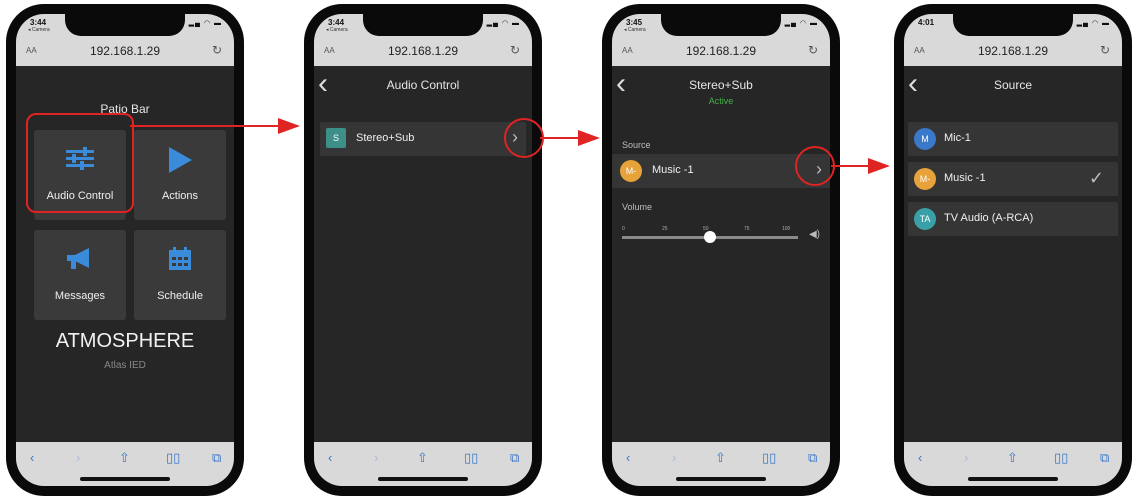 This screenshot has height=501, width=1140. What do you see at coordinates (125, 365) in the screenshot?
I see `atlas-ied-logo: Atlas IED` at bounding box center [125, 365].